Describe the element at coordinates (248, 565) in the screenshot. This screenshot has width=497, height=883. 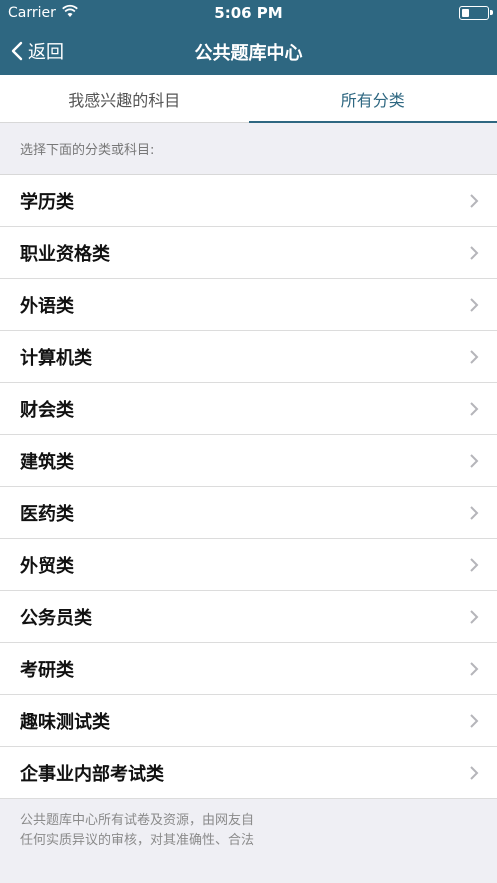
I see `list-item: 外贸类` at that location.